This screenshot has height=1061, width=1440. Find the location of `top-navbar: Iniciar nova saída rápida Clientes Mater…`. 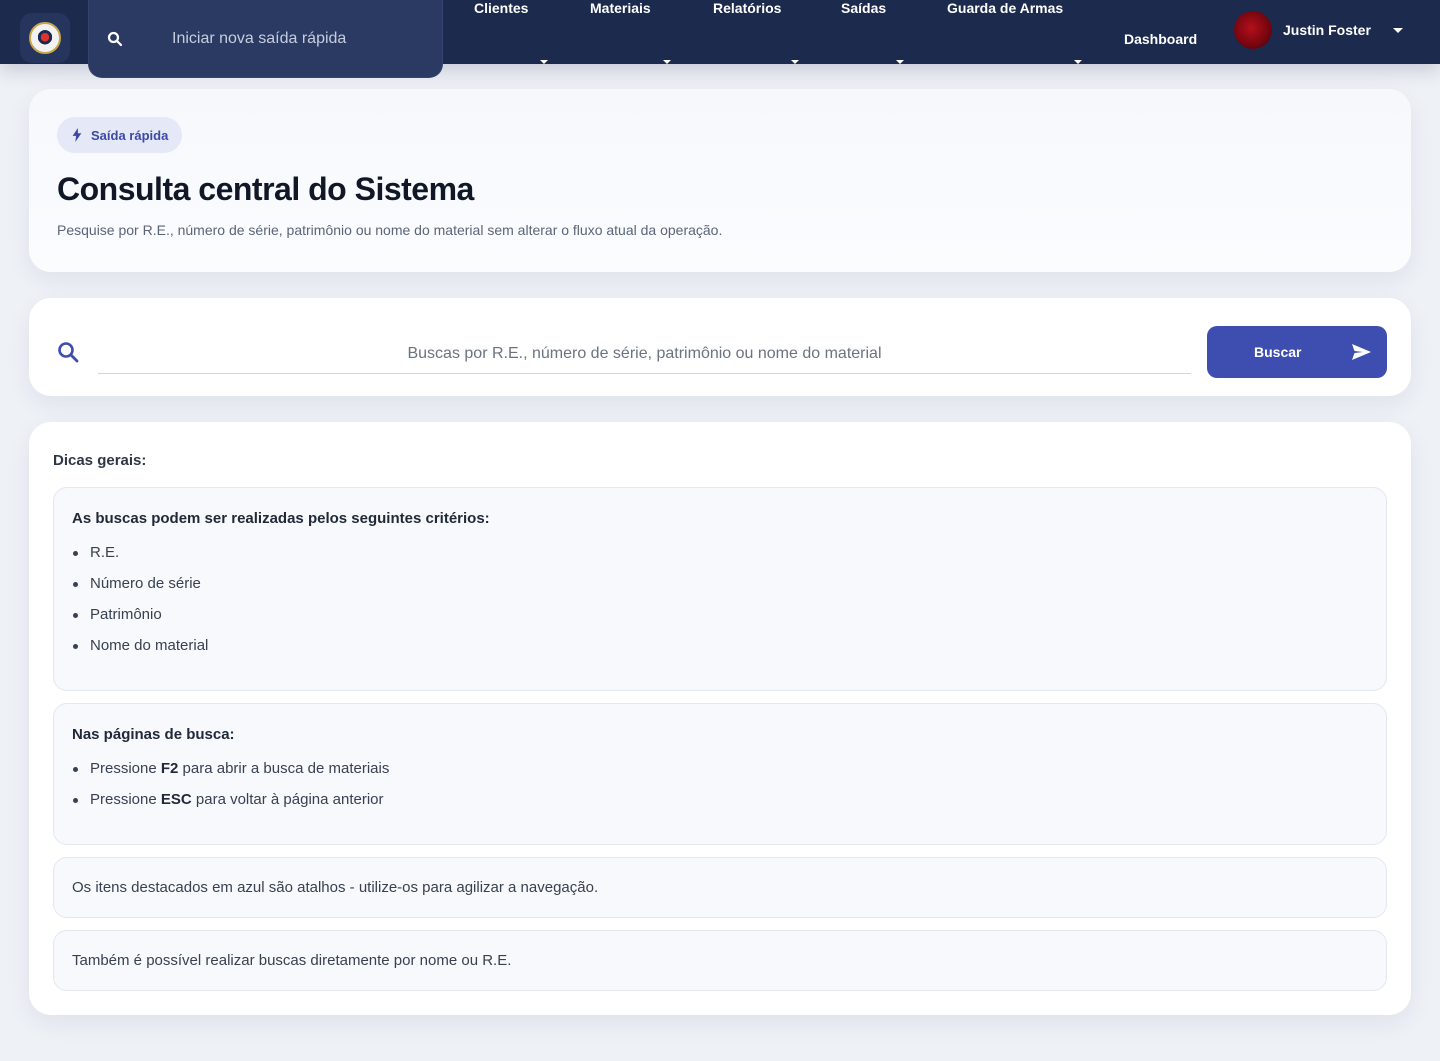

top-navbar: Iniciar nova saída rápida Clientes Mater… is located at coordinates (720, 39).